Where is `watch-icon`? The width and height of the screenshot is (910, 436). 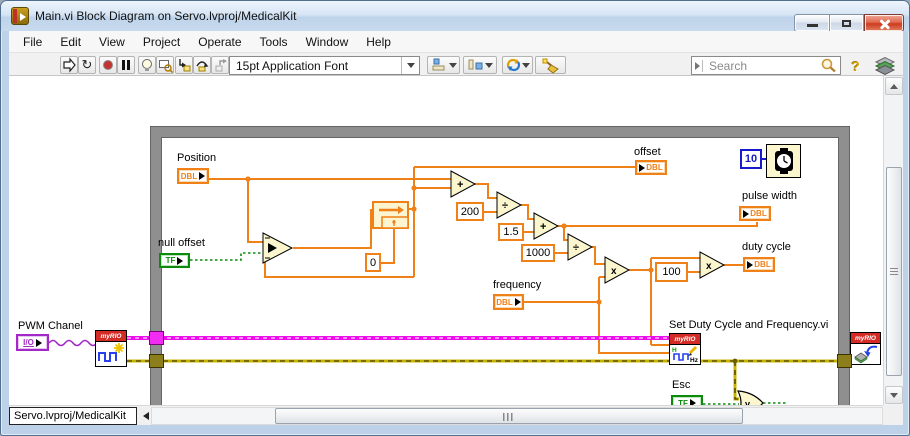
watch-icon is located at coordinates (784, 161).